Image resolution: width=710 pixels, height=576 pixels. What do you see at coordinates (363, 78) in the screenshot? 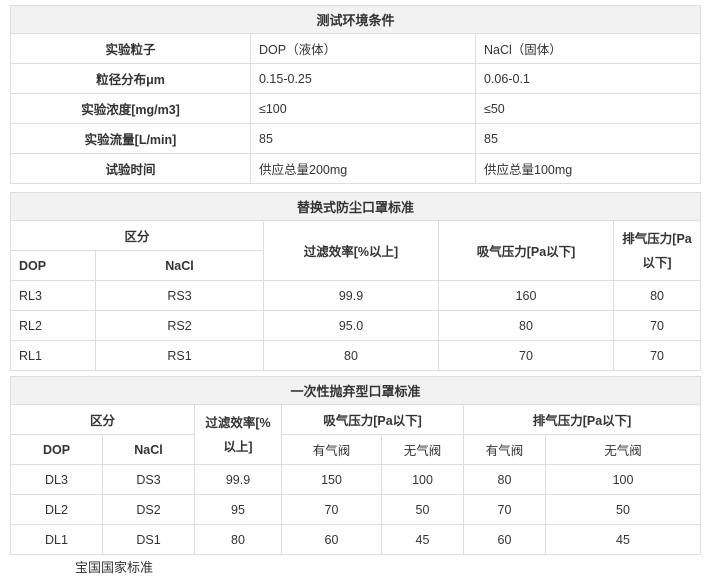
I see `dop-cell: 0.15-0.25` at bounding box center [363, 78].